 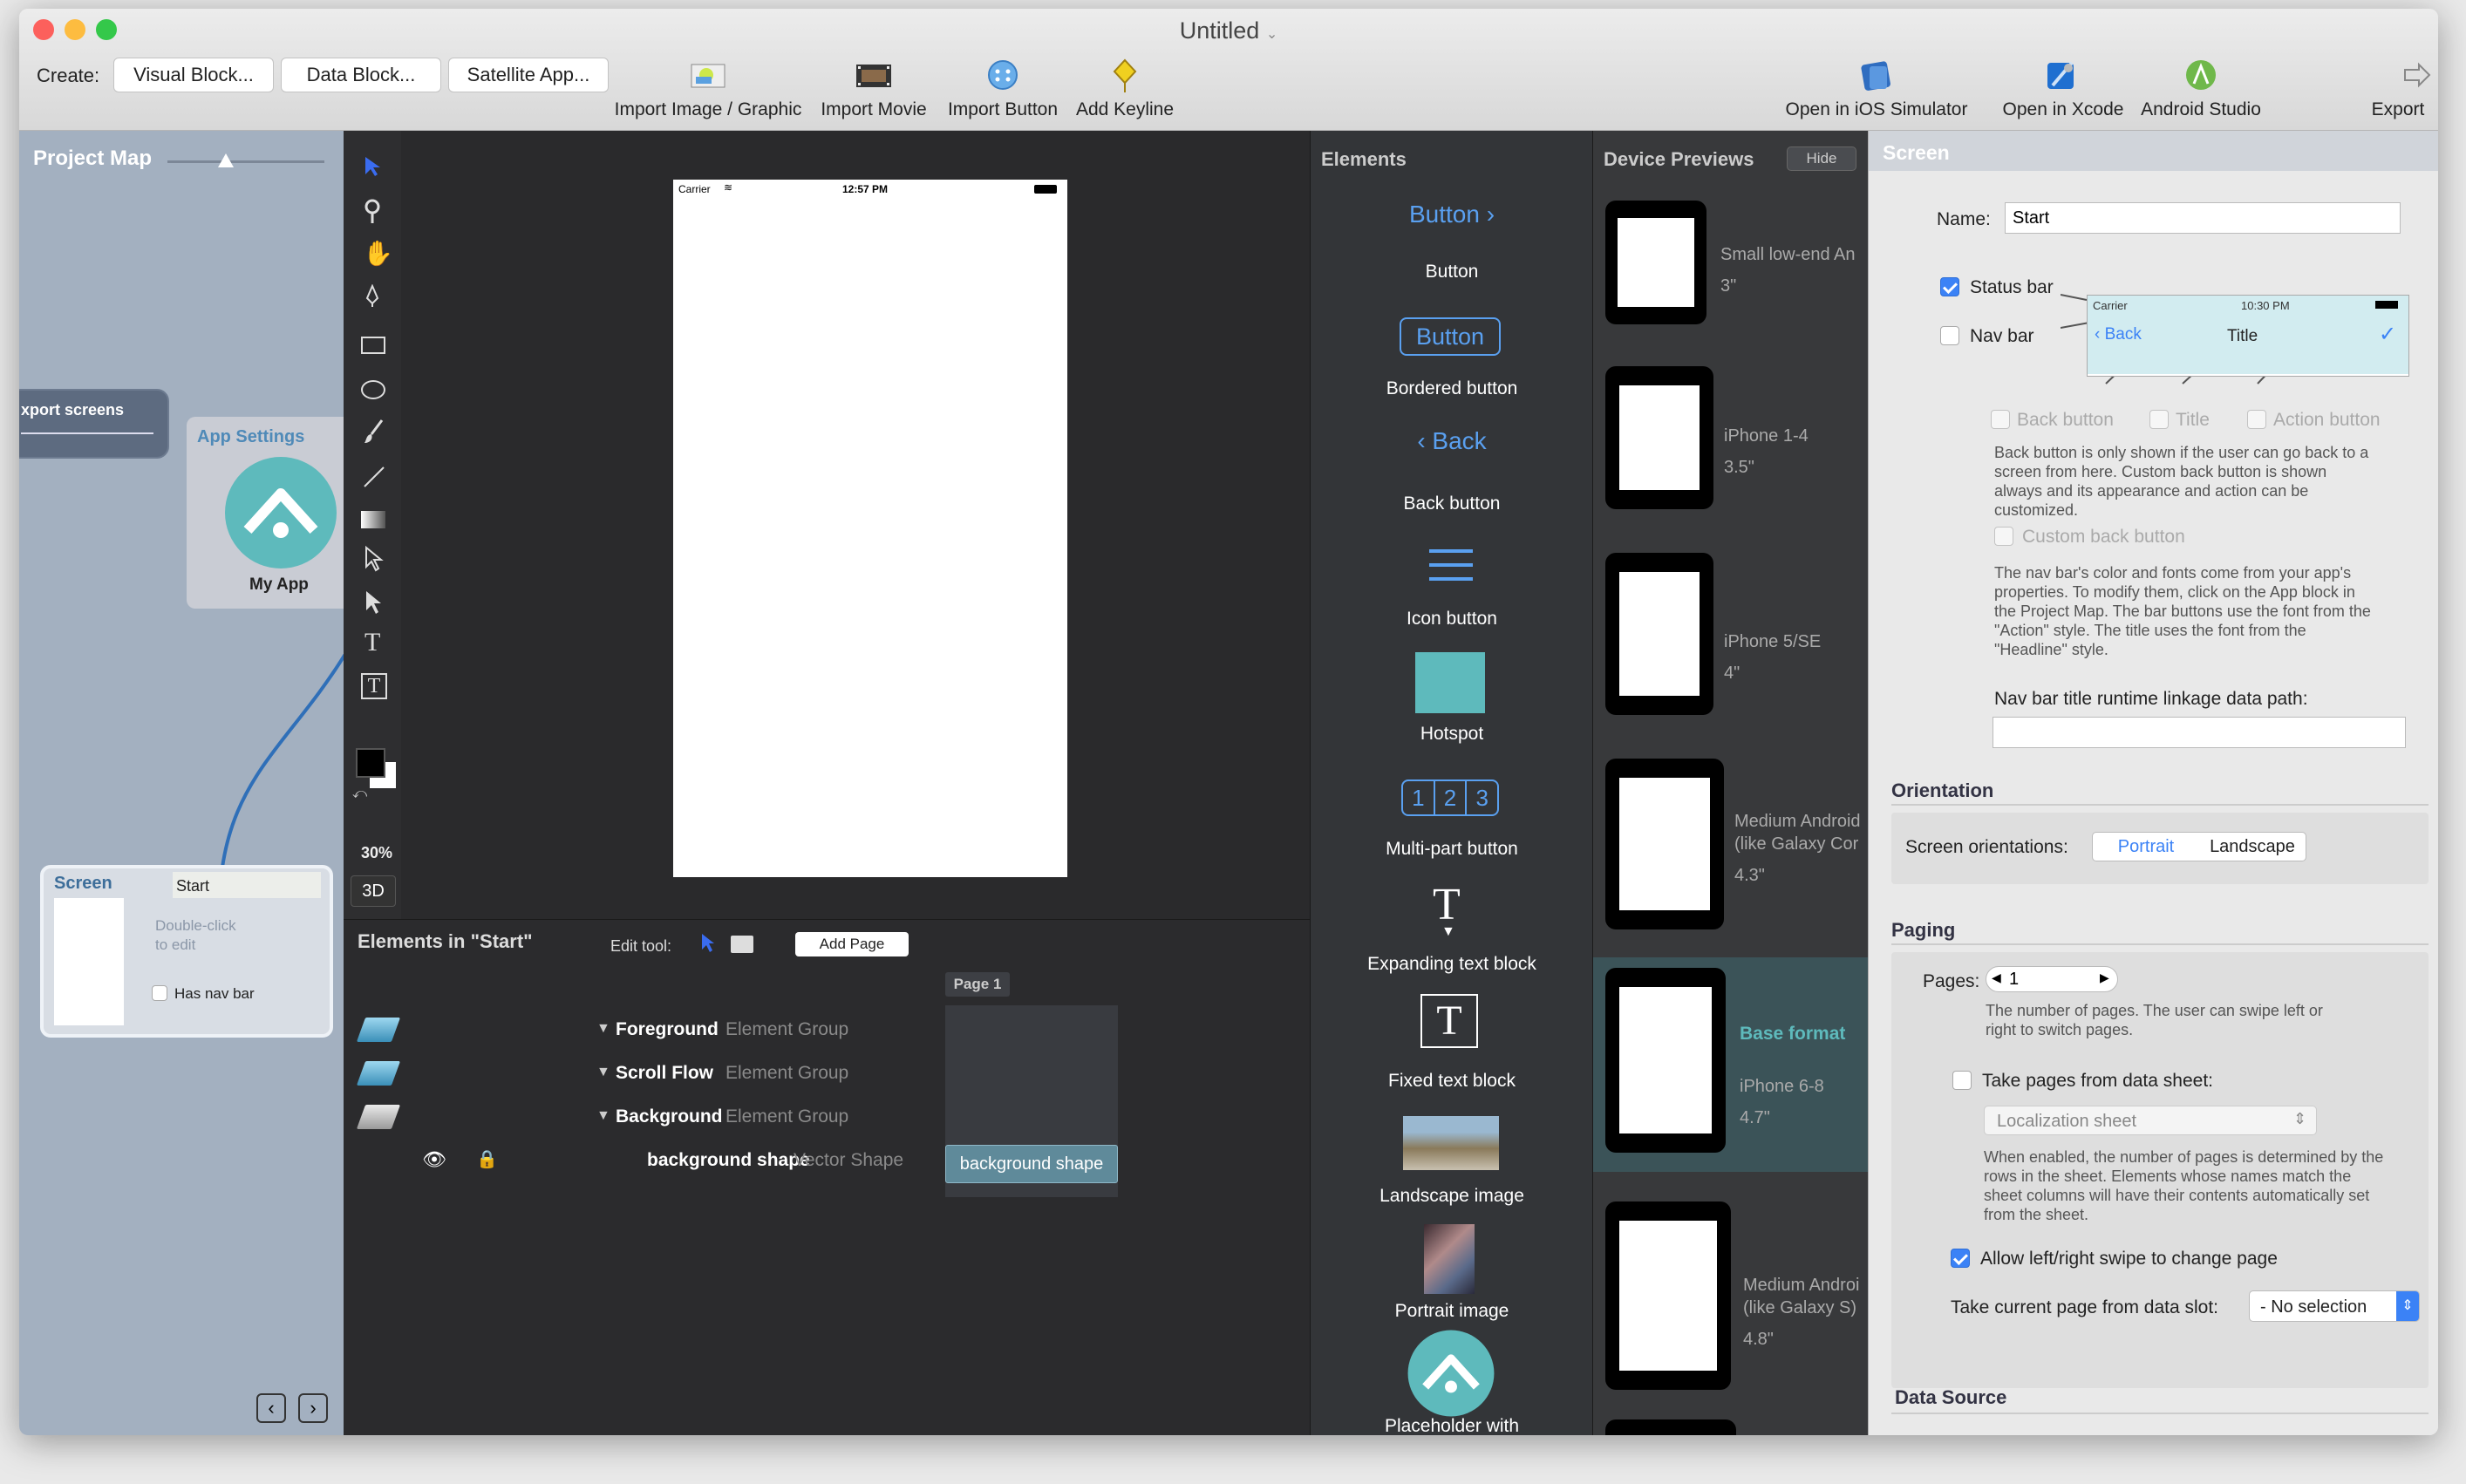 What do you see at coordinates (708, 75) in the screenshot?
I see `import-image-icon` at bounding box center [708, 75].